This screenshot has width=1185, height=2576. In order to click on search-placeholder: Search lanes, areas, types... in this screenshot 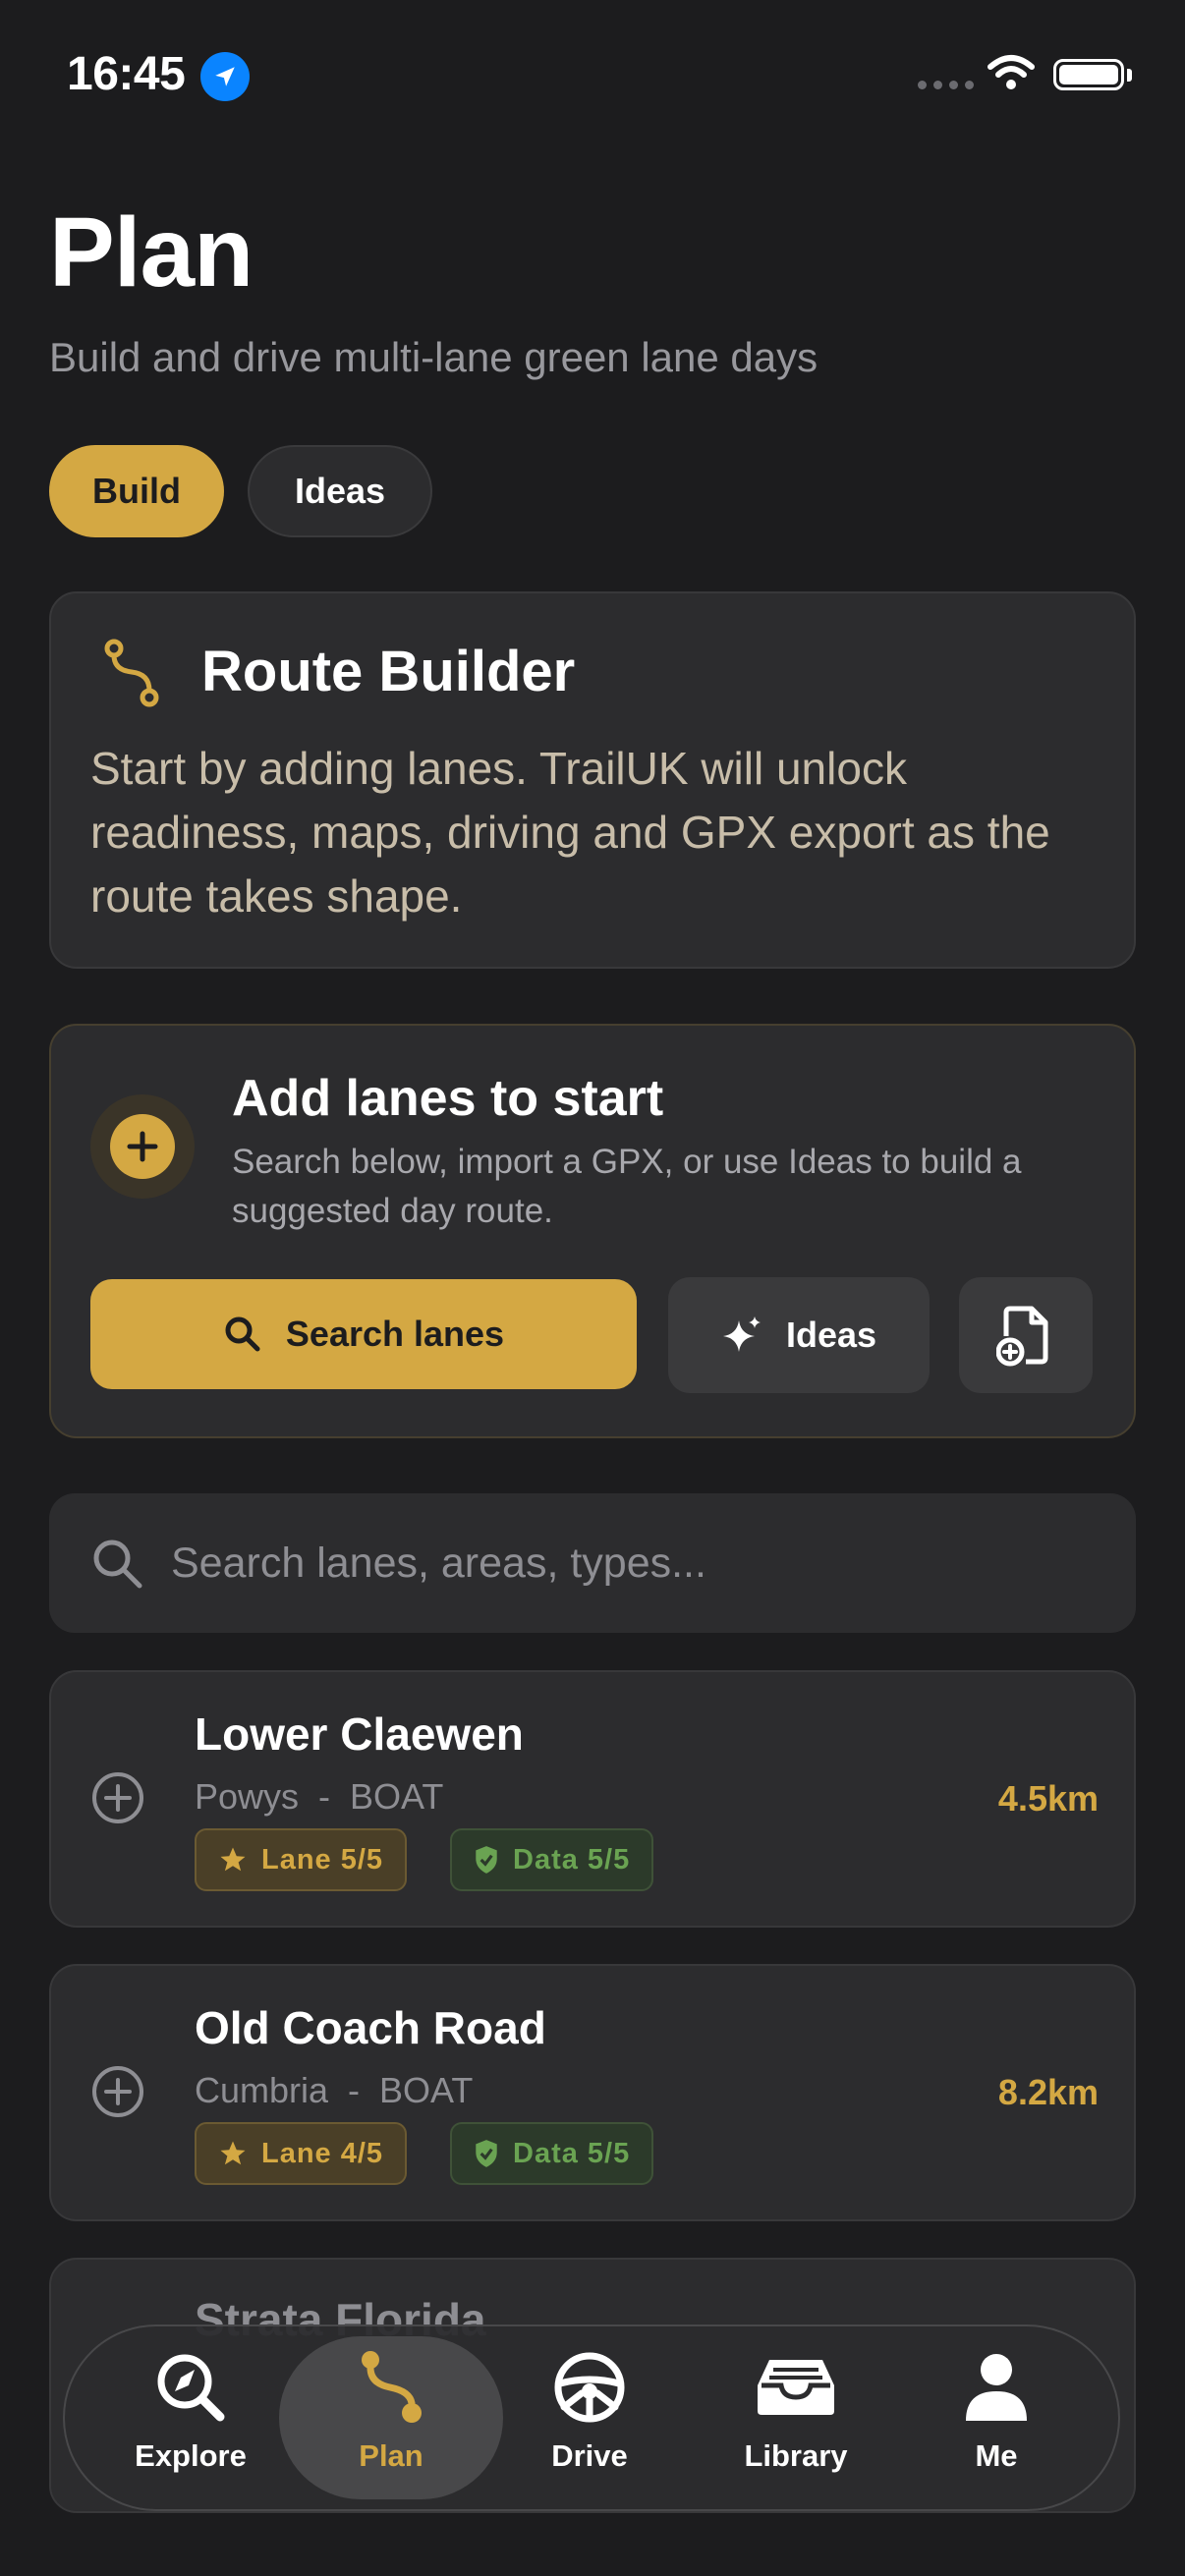, I will do `click(439, 1563)`.